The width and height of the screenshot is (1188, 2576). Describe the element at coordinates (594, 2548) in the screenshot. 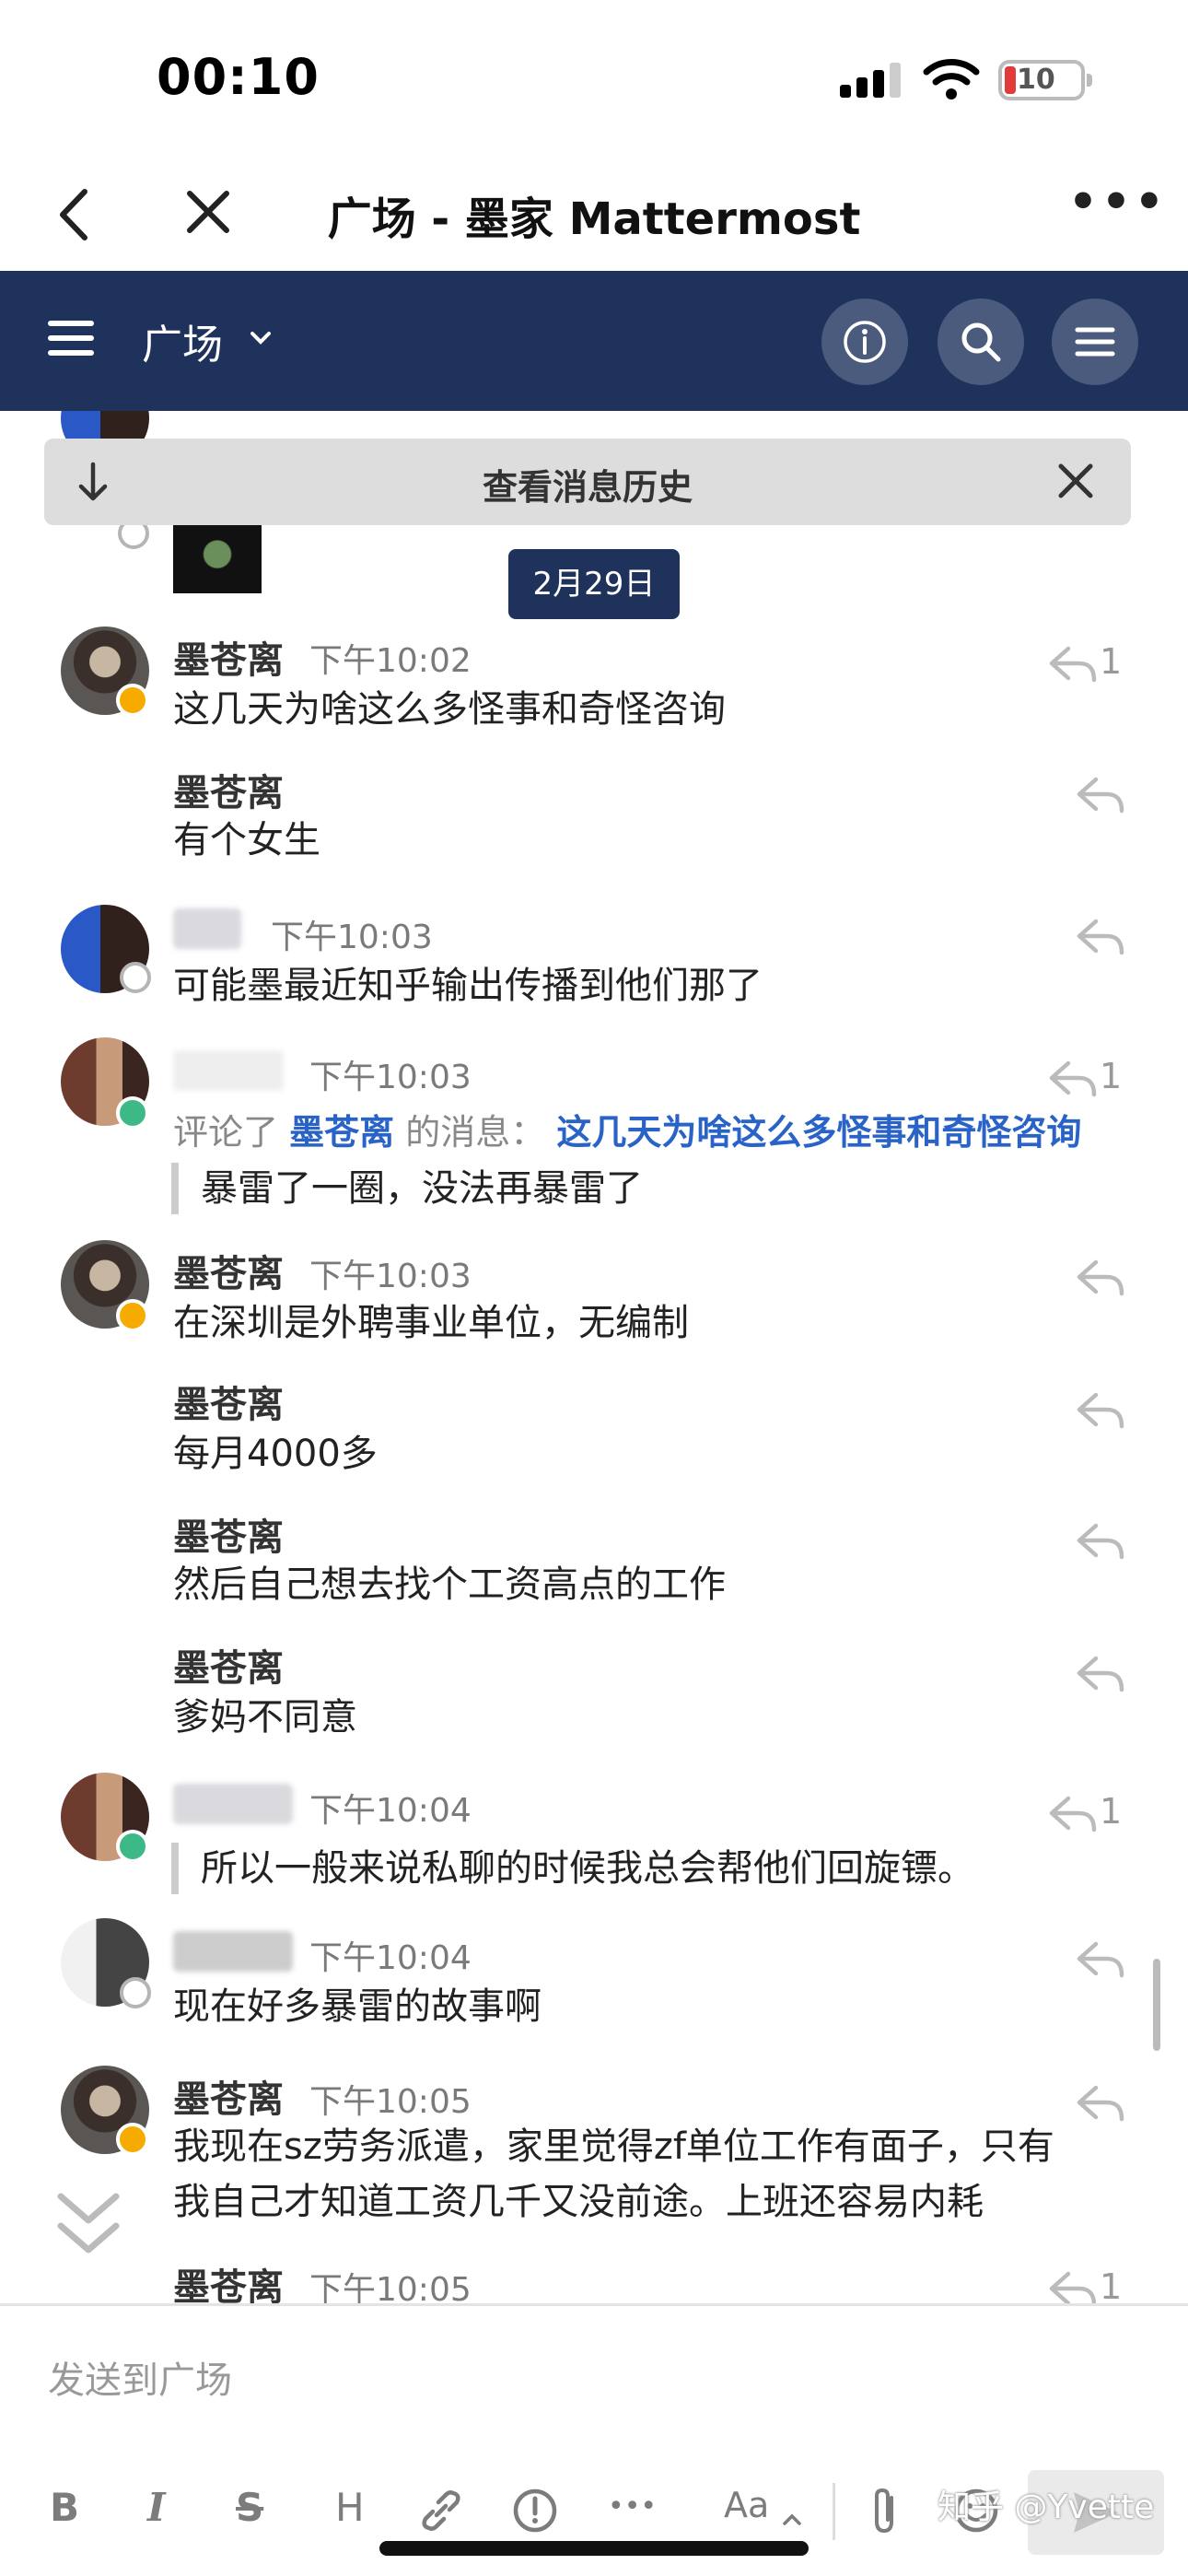

I see `home-indicator` at that location.